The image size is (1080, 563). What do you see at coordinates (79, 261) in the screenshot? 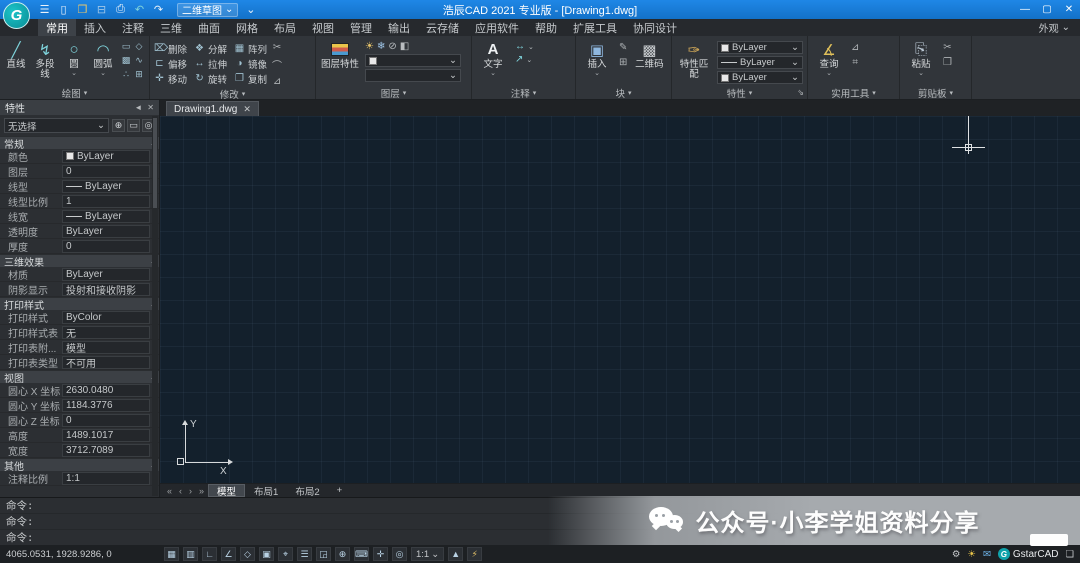
I see `section-3d-effects: 三维效果 ▴` at bounding box center [79, 261].